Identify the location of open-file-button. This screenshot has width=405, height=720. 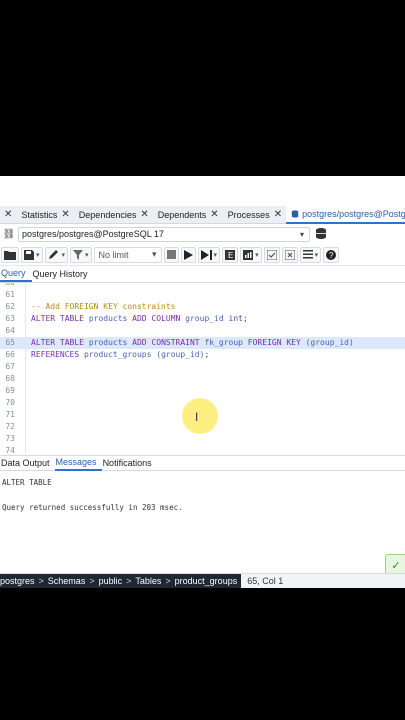
(10, 254).